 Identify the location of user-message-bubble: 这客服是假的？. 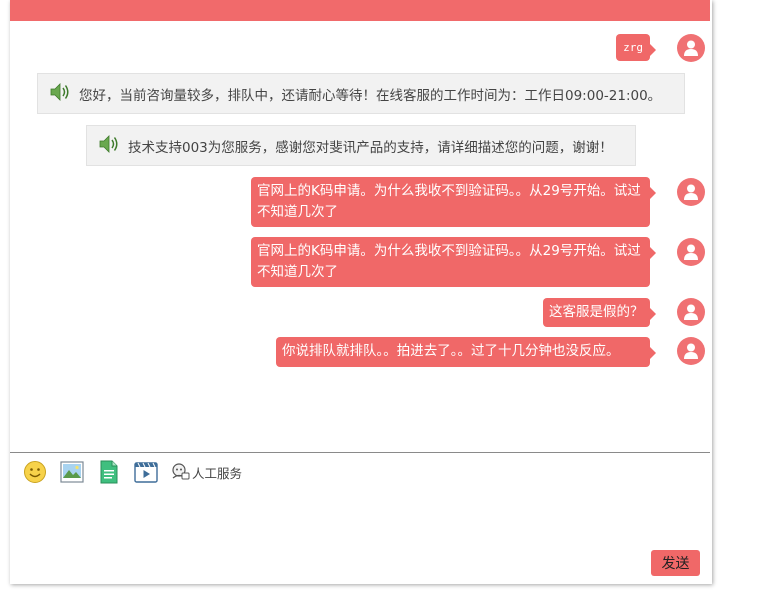
(599, 312).